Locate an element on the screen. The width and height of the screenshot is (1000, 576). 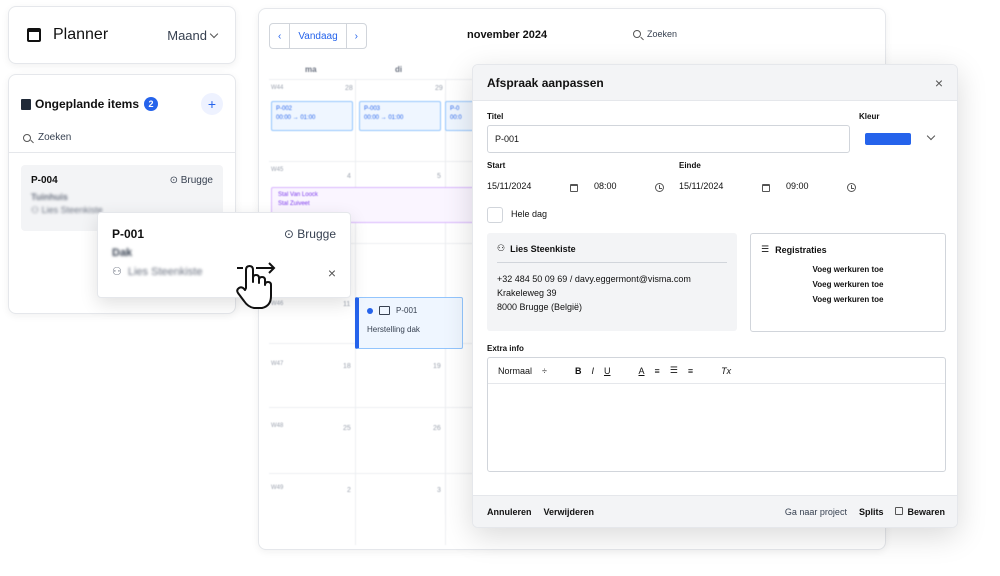
calendar-event: P-002 00:00 → 01:00 is located at coordinates (312, 116).